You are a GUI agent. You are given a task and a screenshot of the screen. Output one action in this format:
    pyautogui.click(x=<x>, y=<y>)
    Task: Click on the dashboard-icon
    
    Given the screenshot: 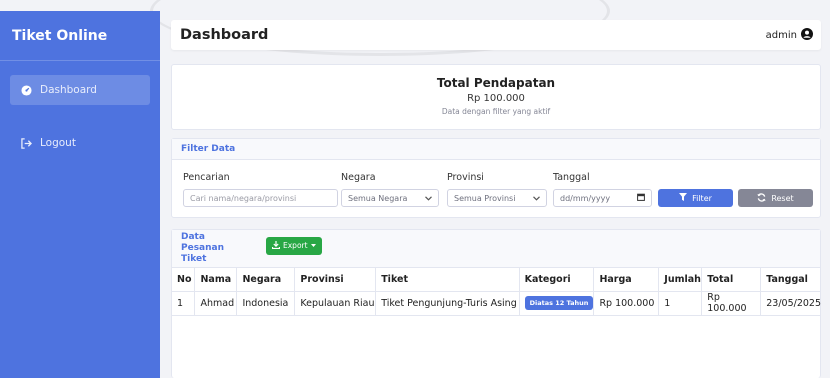 What is the action you would take?
    pyautogui.click(x=26, y=90)
    